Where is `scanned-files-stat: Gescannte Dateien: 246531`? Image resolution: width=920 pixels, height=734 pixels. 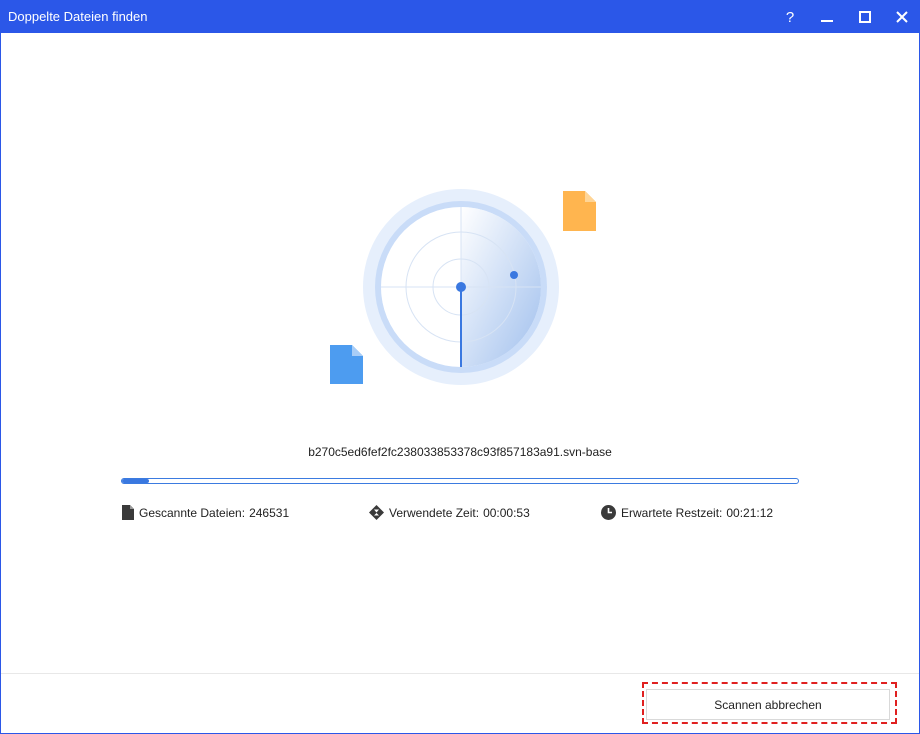 scanned-files-stat: Gescannte Dateien: 246531 is located at coordinates (205, 512).